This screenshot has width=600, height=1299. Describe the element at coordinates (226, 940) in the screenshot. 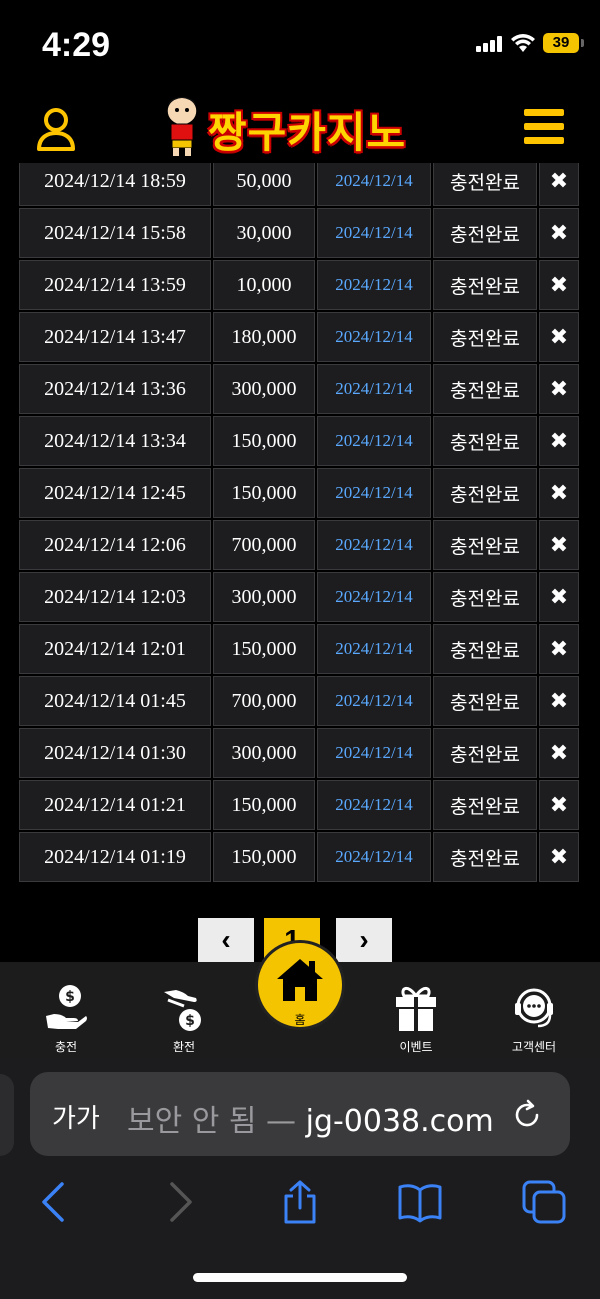

I see `prev-page-button: ‹` at that location.